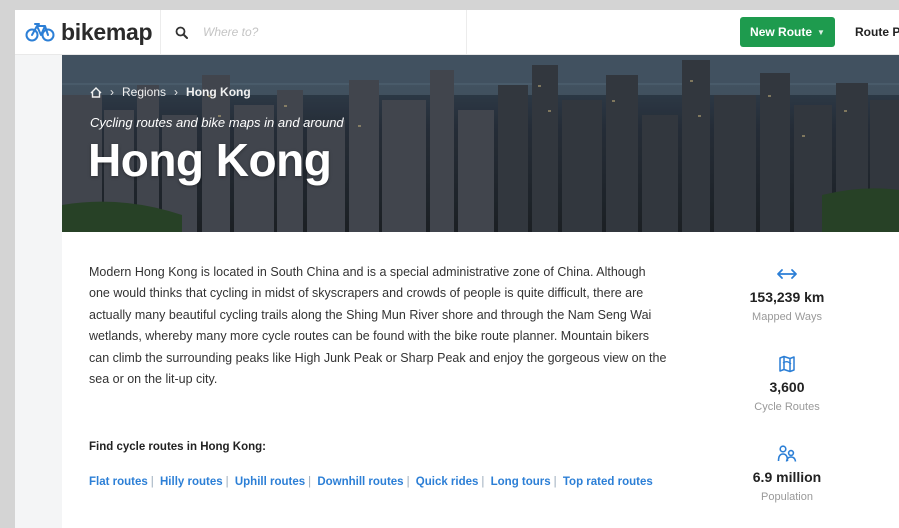 The image size is (899, 528). Describe the element at coordinates (787, 387) in the screenshot. I see `stat-value: 3,600` at that location.